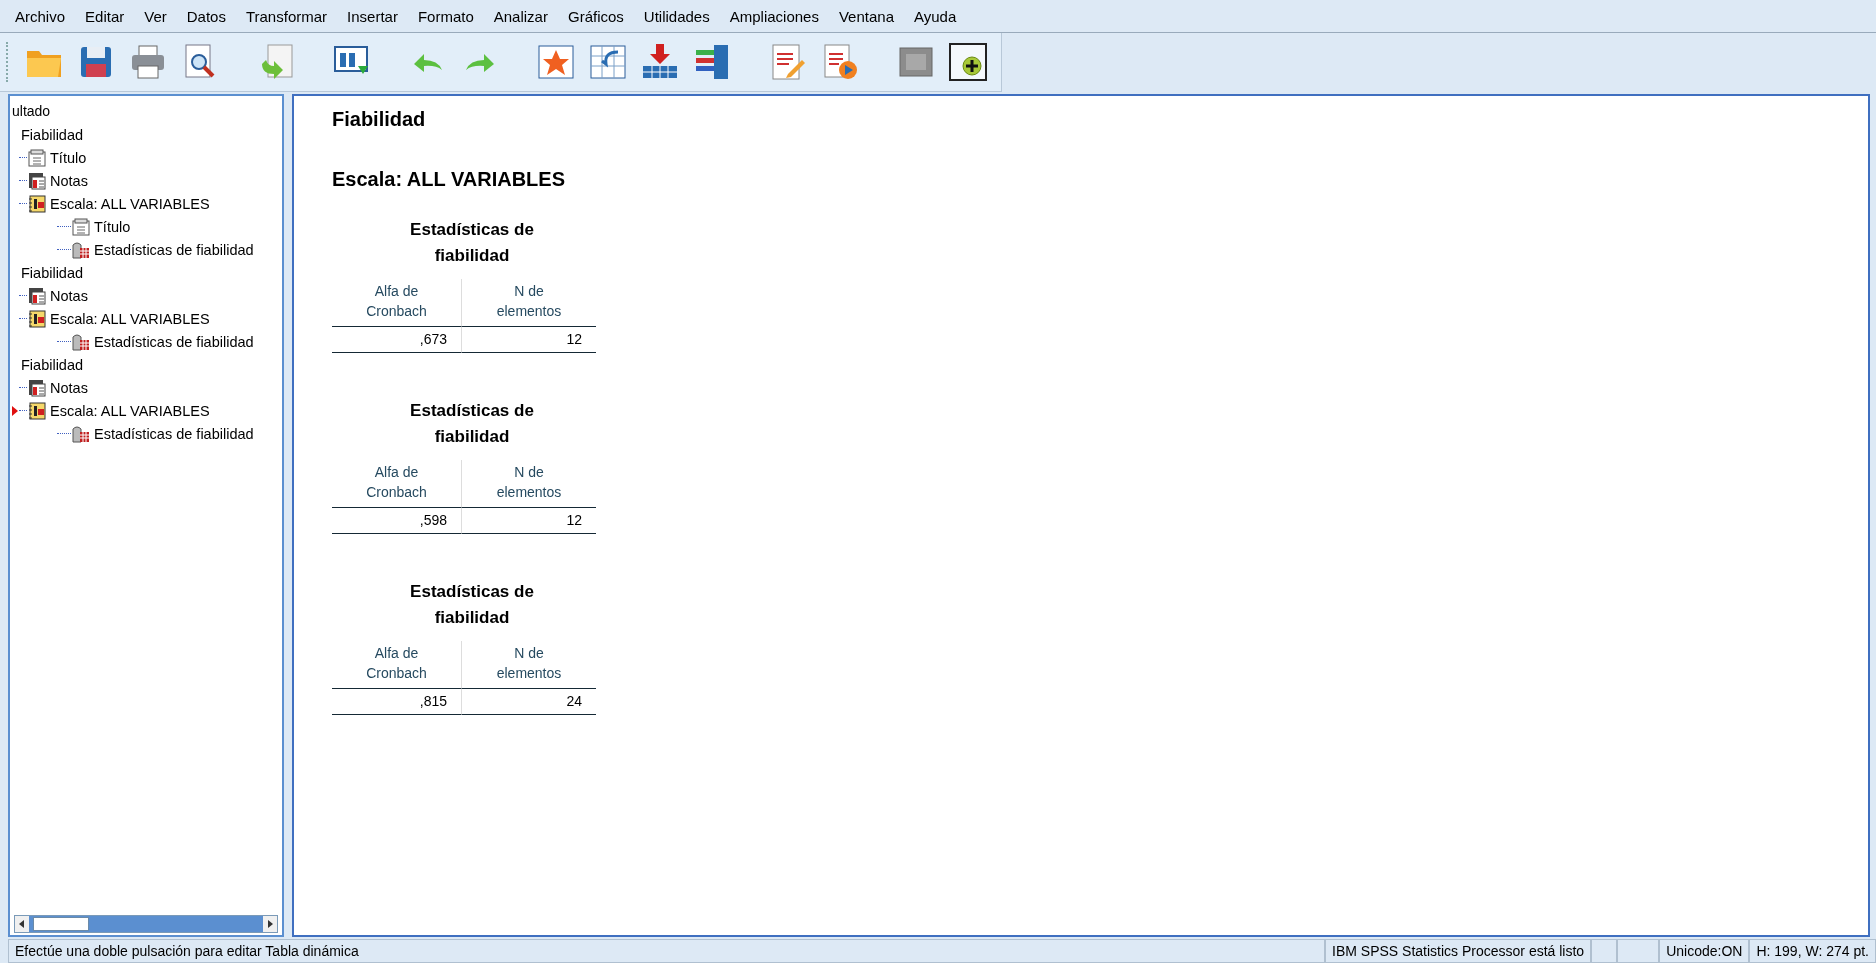 The height and width of the screenshot is (963, 1876). I want to click on processor-status: IBM SPSS Statistics Processor está listo, so click(1458, 951).